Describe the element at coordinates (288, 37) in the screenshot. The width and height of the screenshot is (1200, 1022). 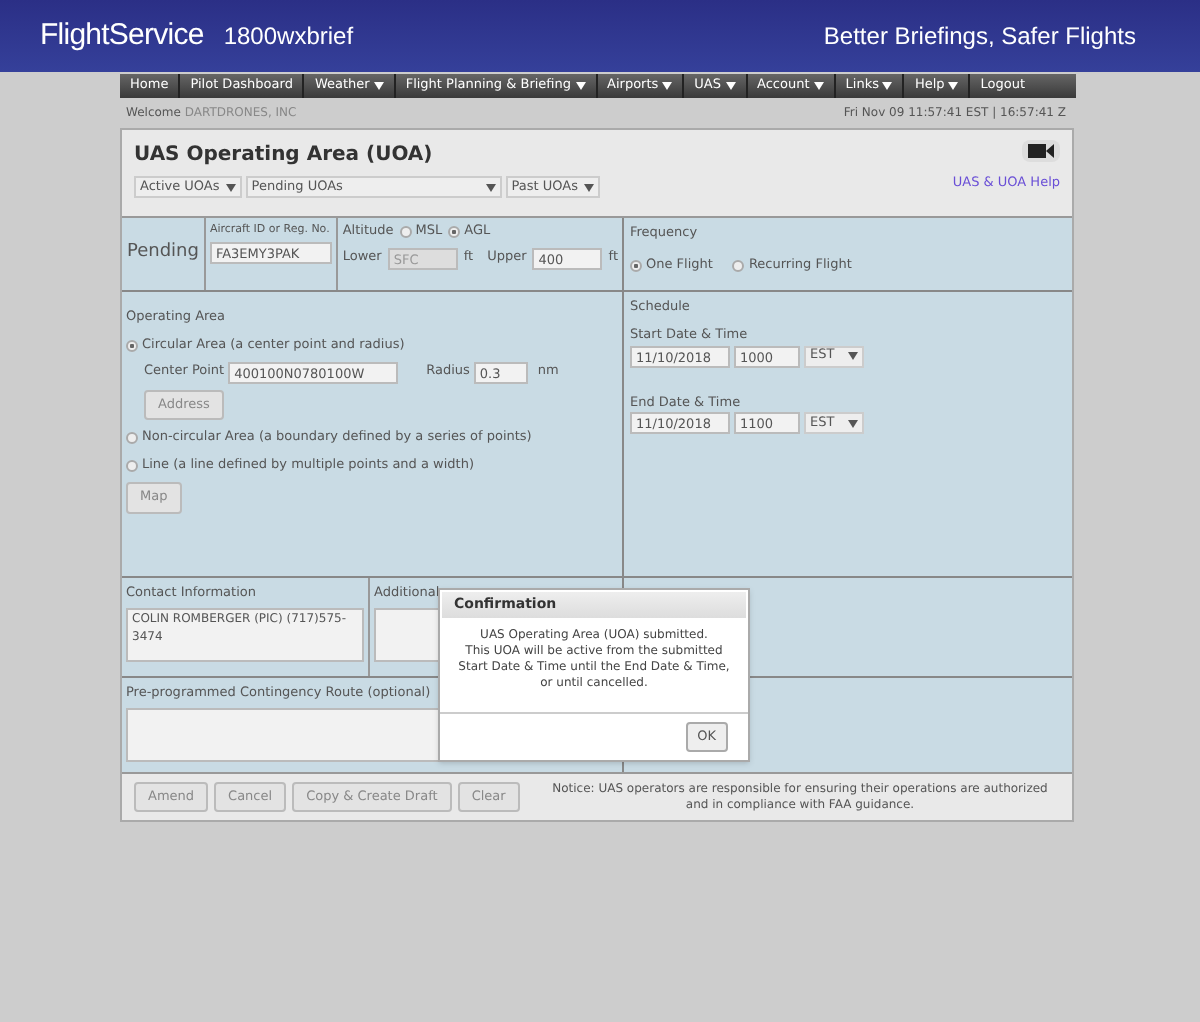
I see `phone-brand: 1800wxbrief` at that location.